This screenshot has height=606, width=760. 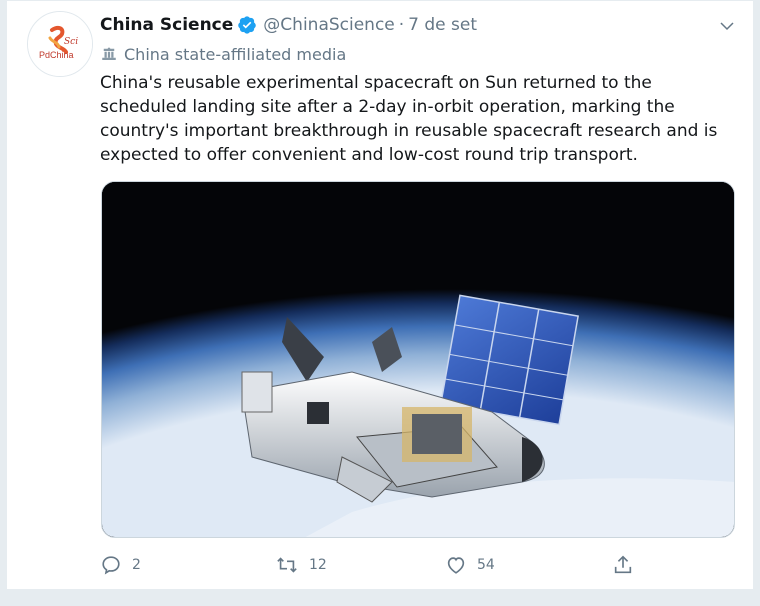 I want to click on reply-button: 2, so click(x=120, y=565).